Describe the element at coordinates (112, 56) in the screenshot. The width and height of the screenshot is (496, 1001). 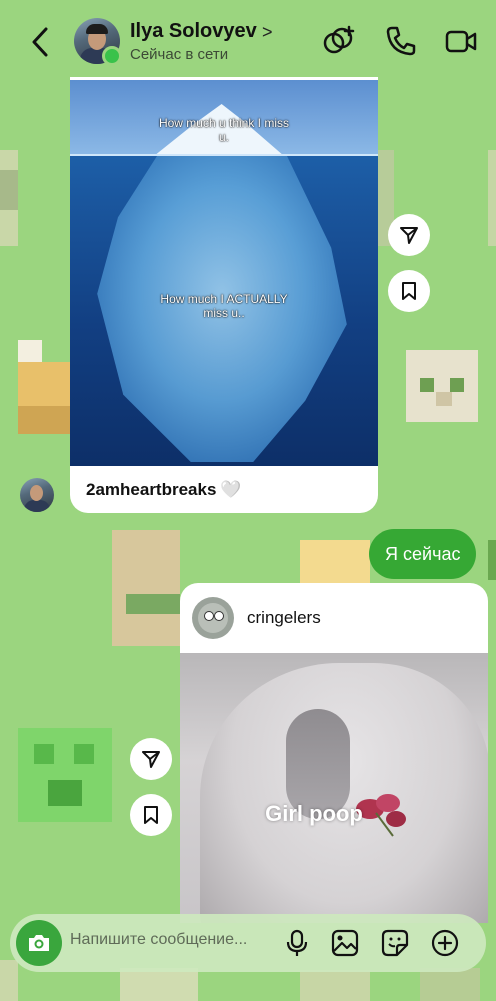
I see `online-indicator` at that location.